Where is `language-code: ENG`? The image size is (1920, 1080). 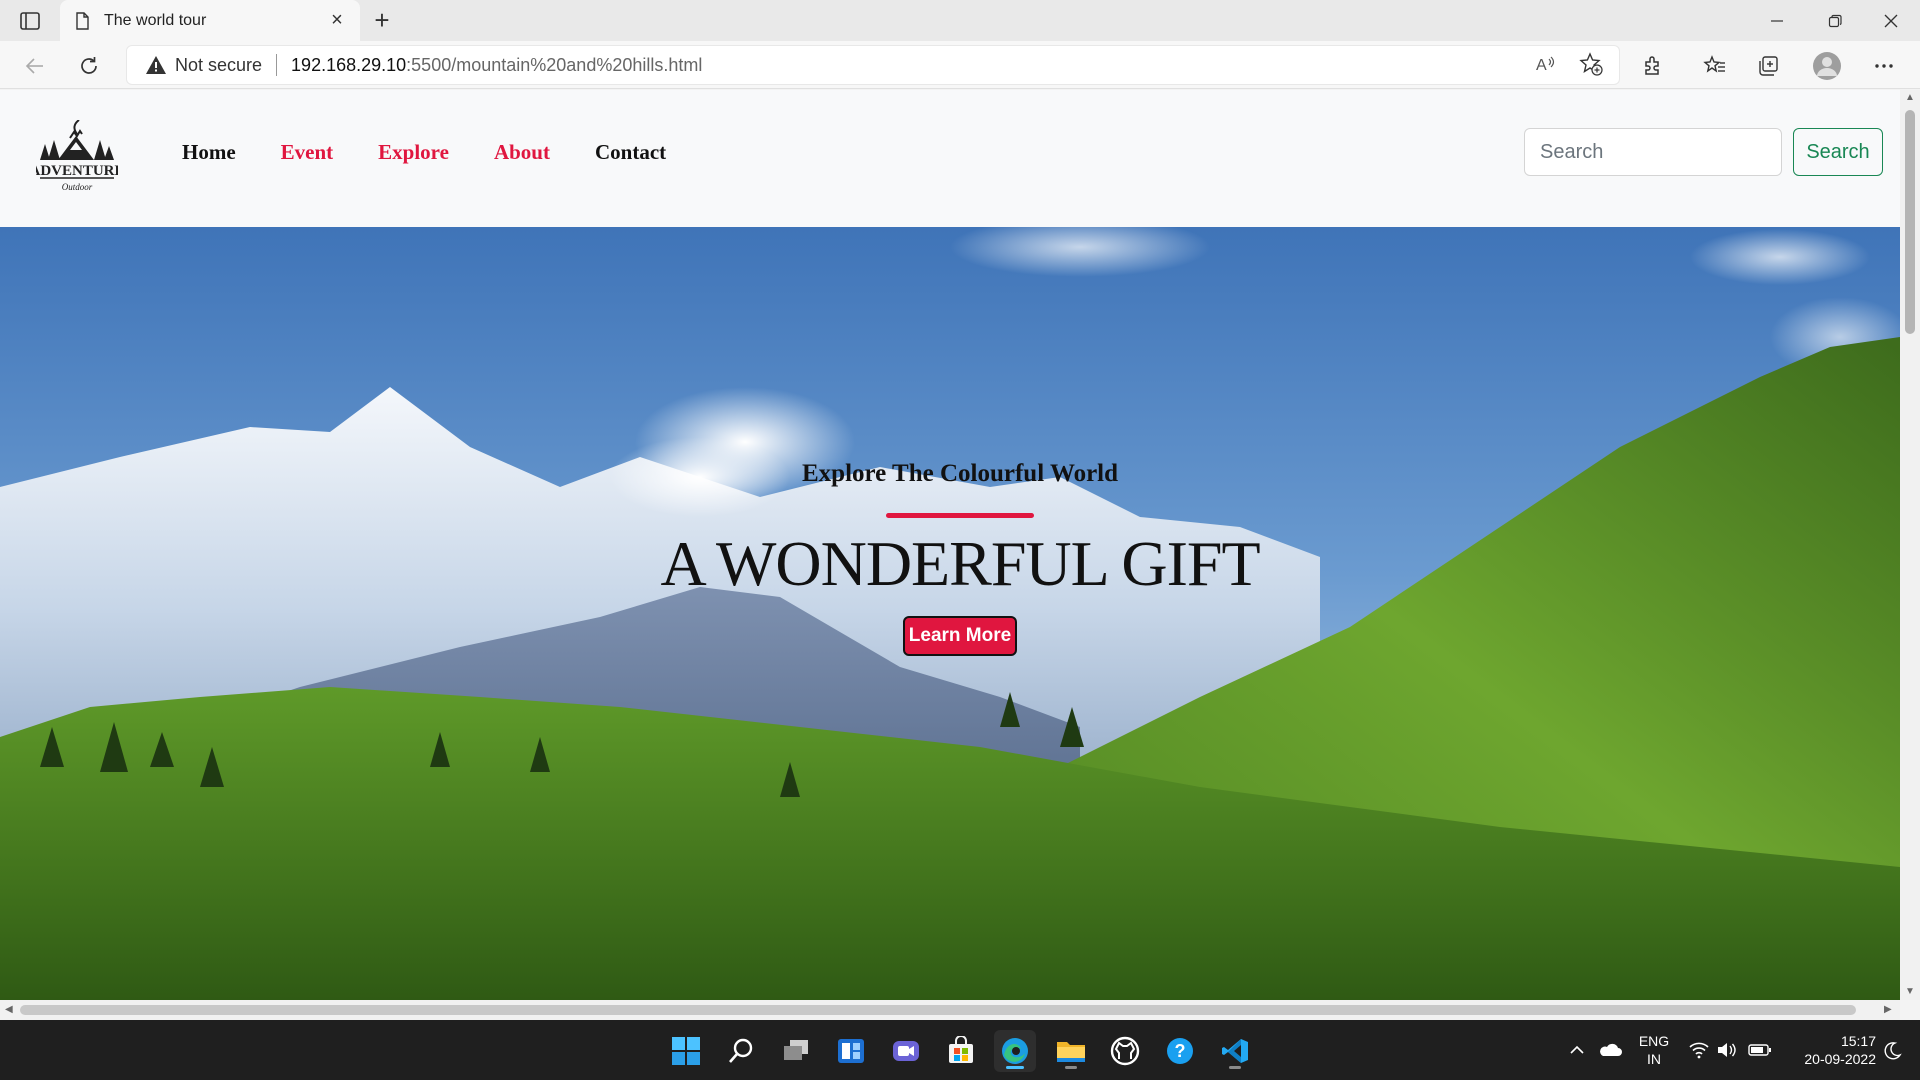
language-code: ENG is located at coordinates (1654, 1041).